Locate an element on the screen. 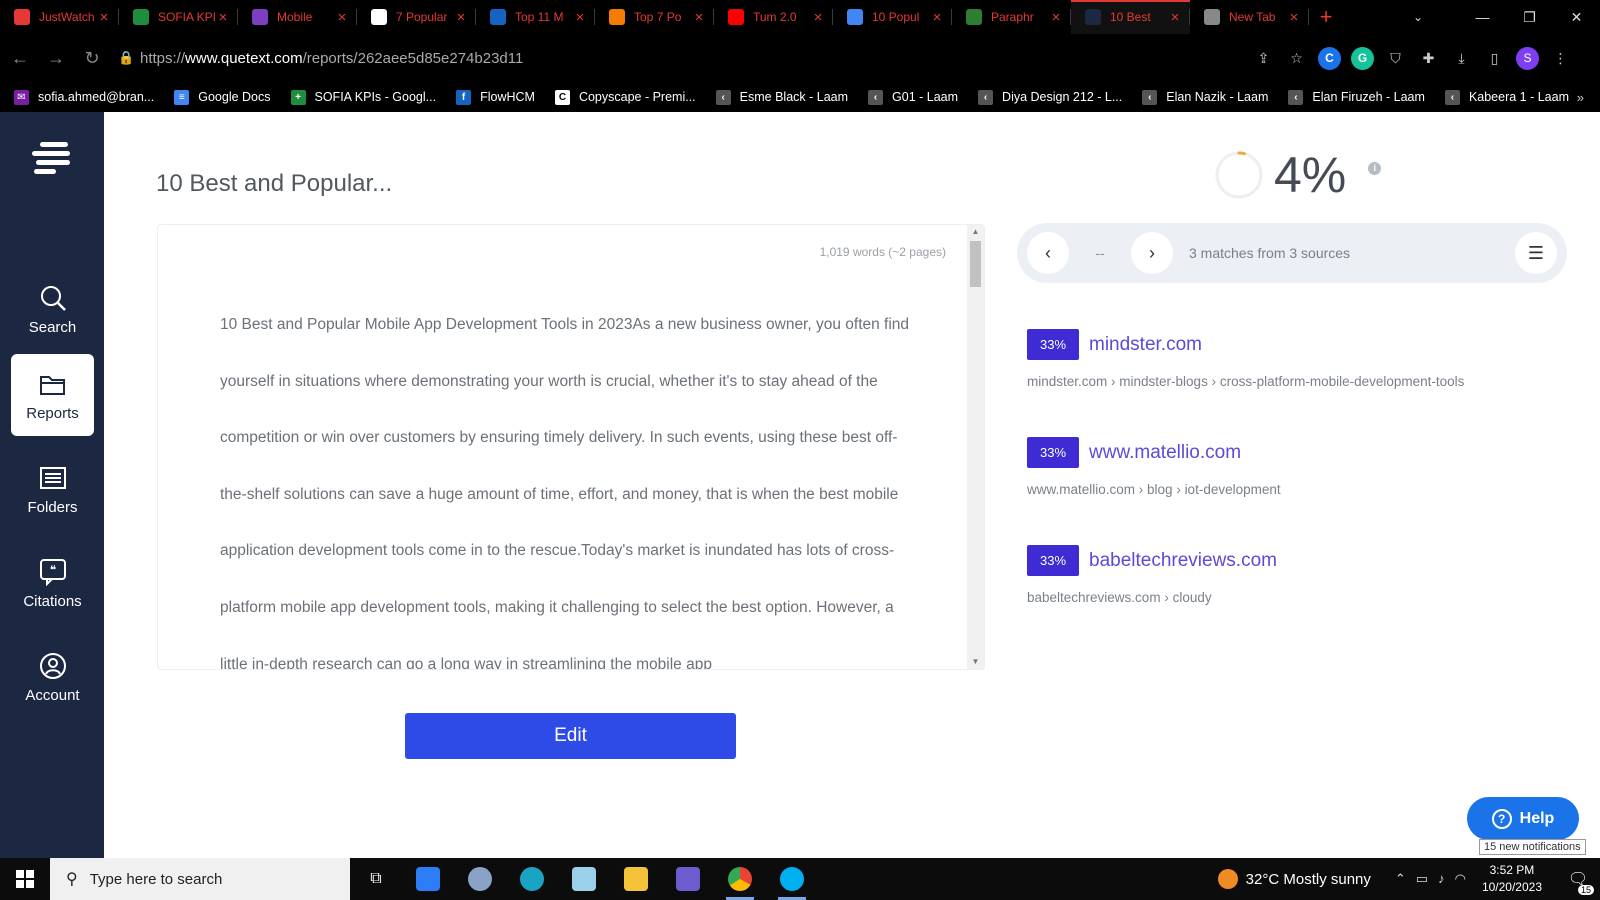  edge-icon is located at coordinates (532, 879).